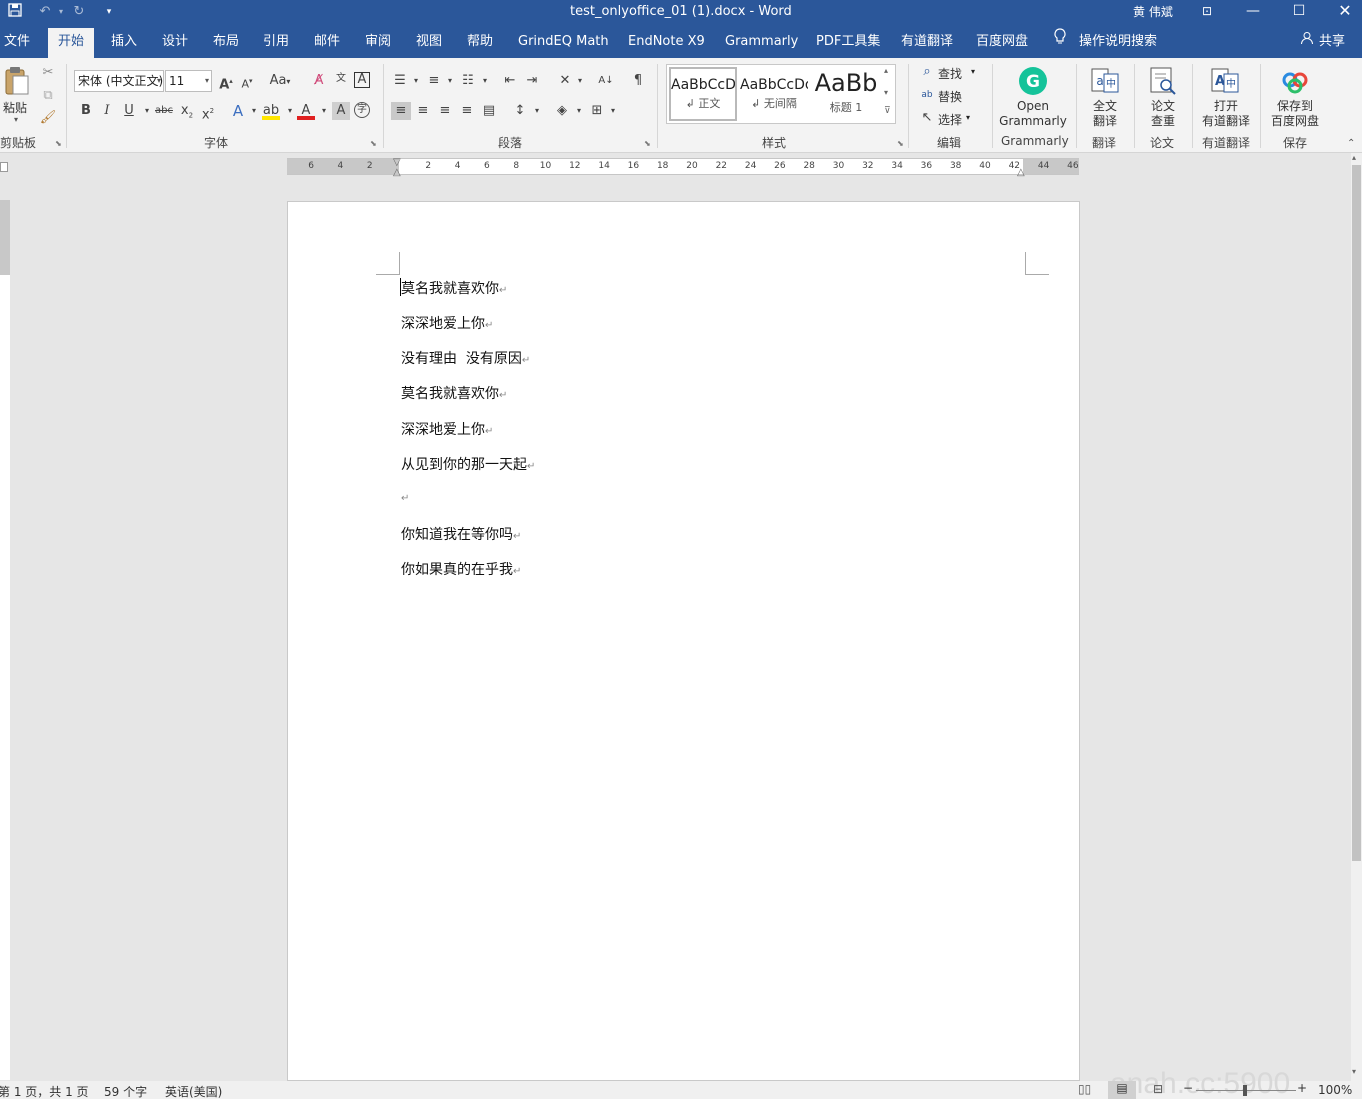 This screenshot has height=1099, width=1362. I want to click on undo-dropdown-icon: ▾, so click(61, 12).